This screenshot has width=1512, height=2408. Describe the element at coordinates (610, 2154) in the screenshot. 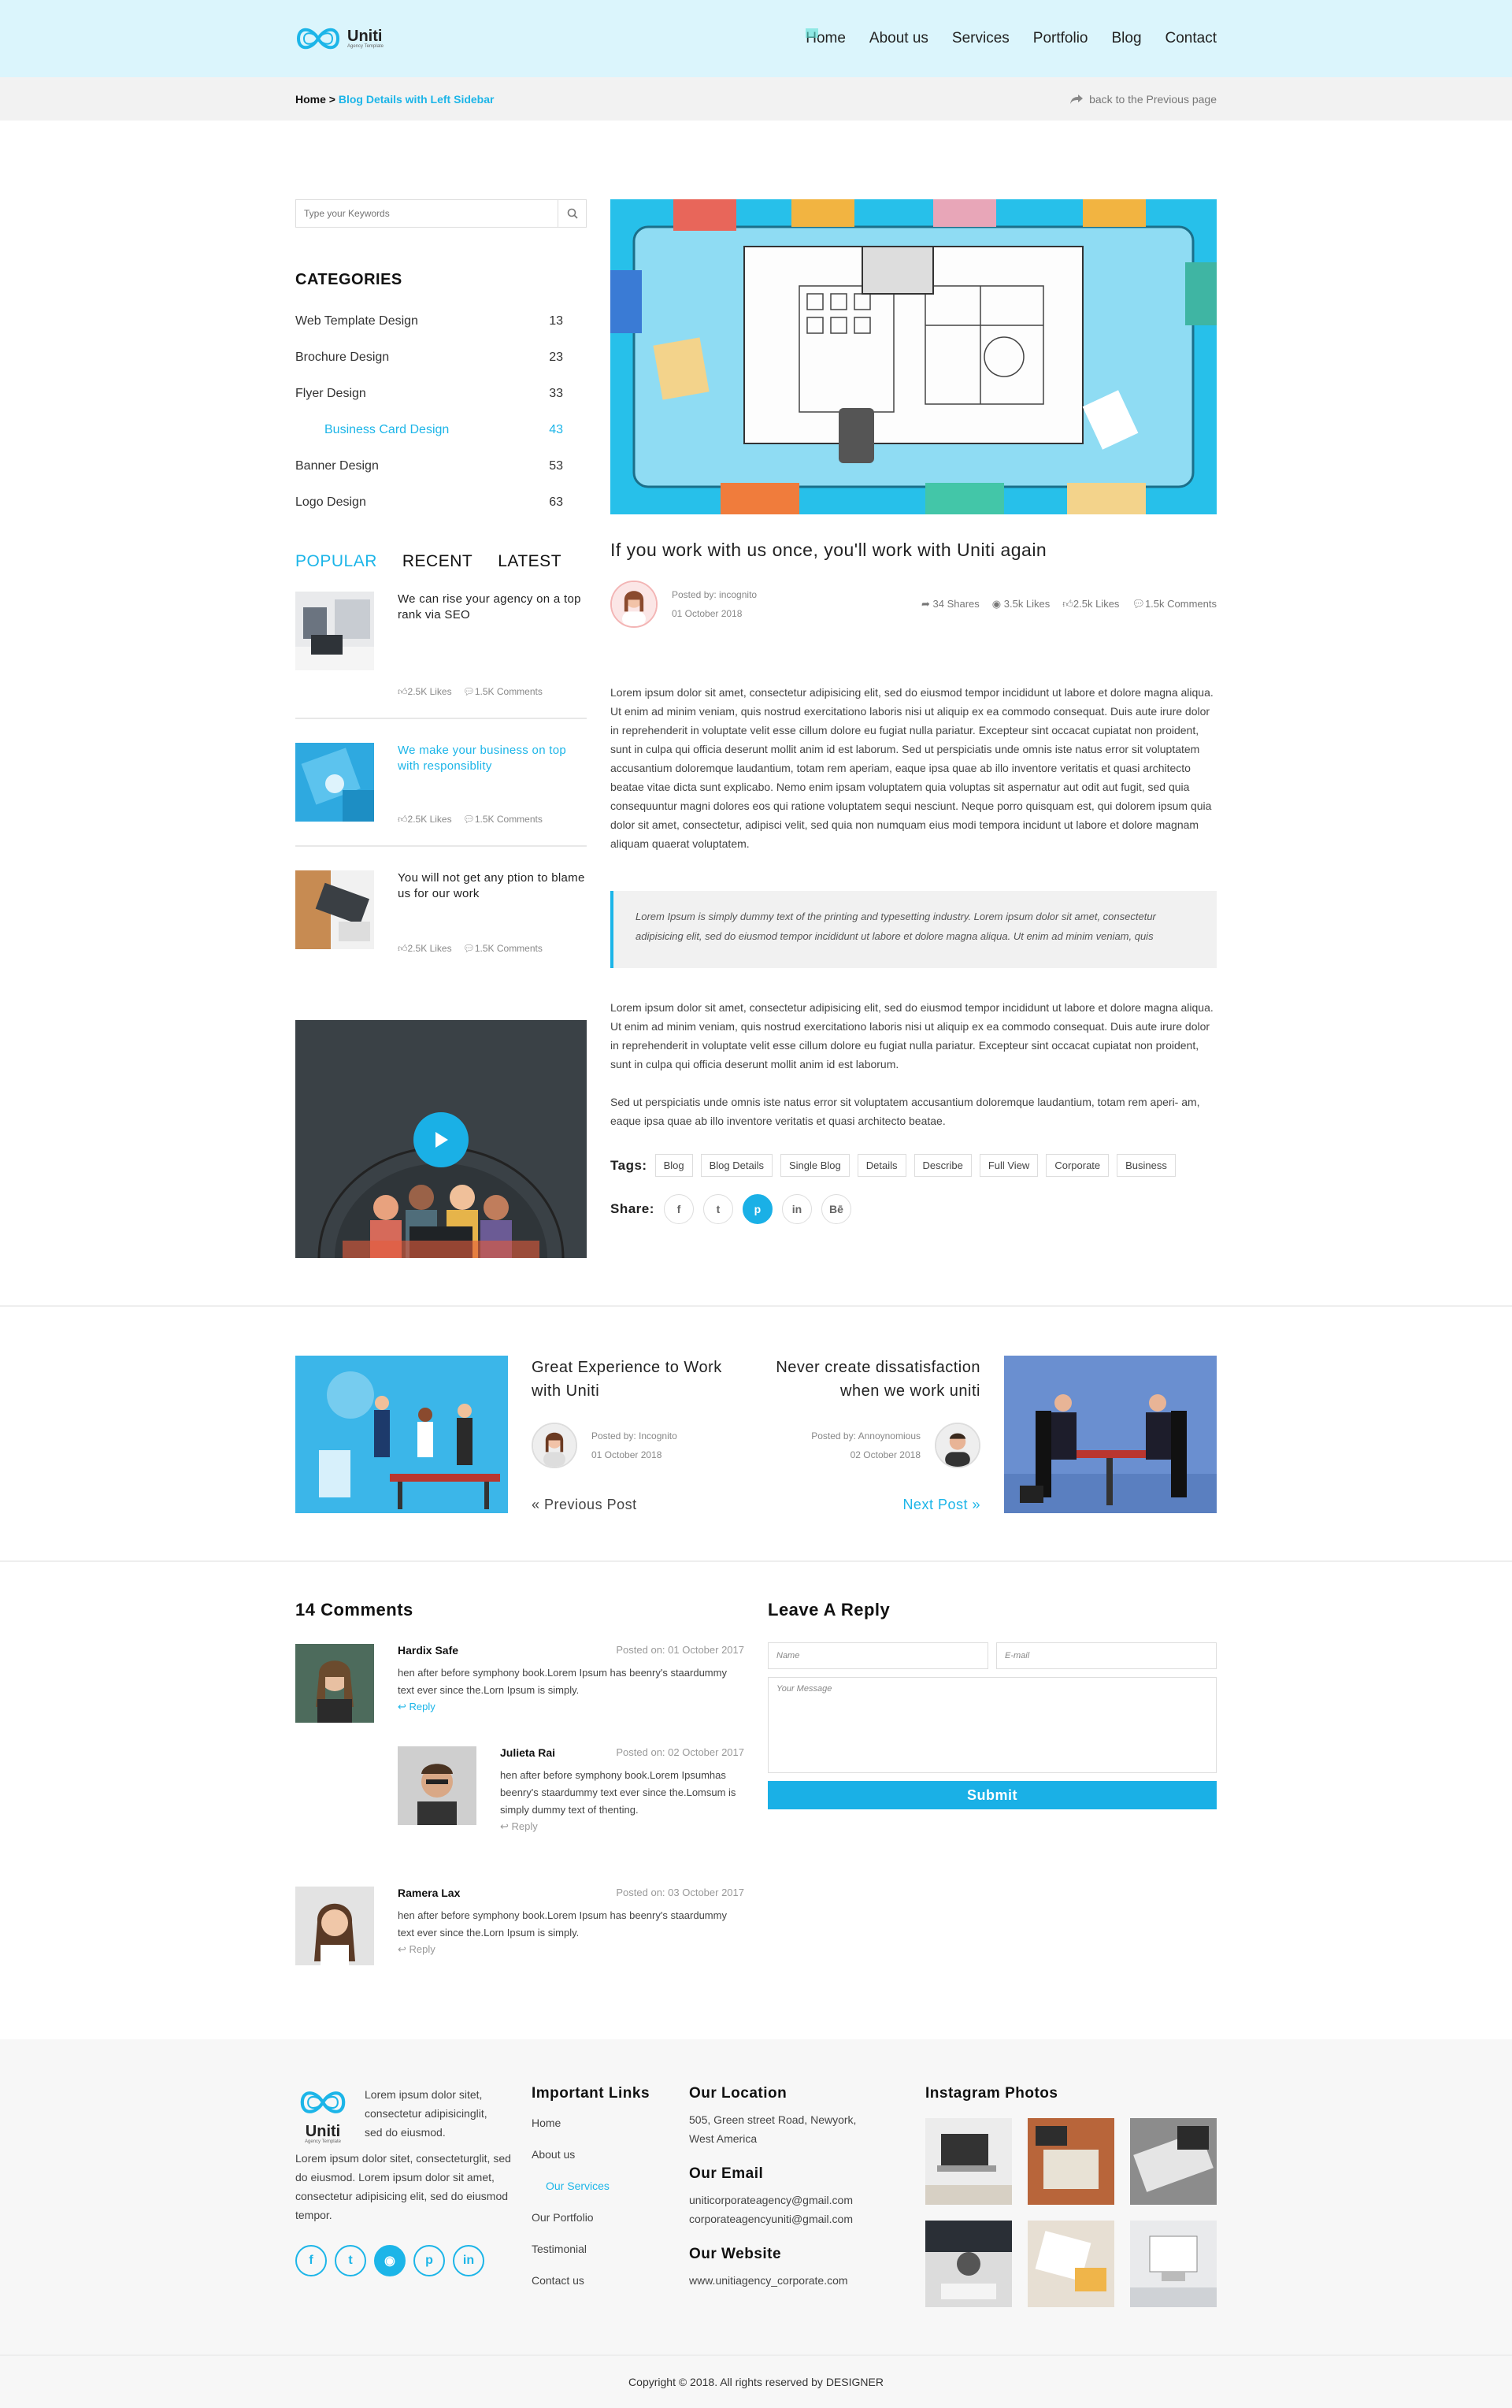

I see `footer-link: About us` at that location.